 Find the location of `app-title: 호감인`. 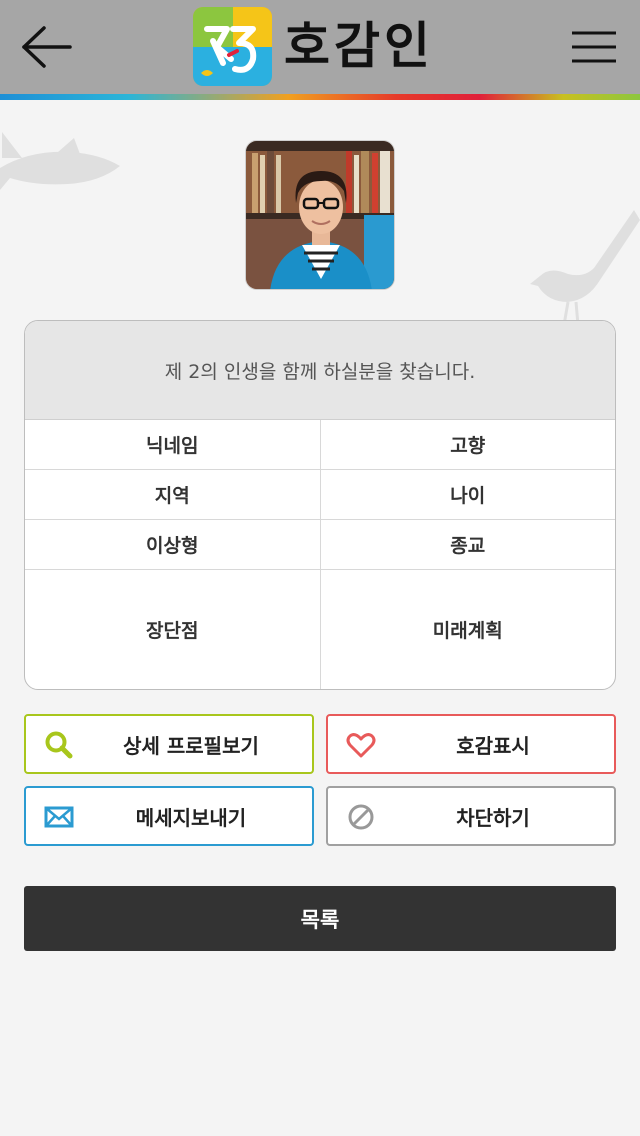

app-title: 호감인 is located at coordinates (359, 46).